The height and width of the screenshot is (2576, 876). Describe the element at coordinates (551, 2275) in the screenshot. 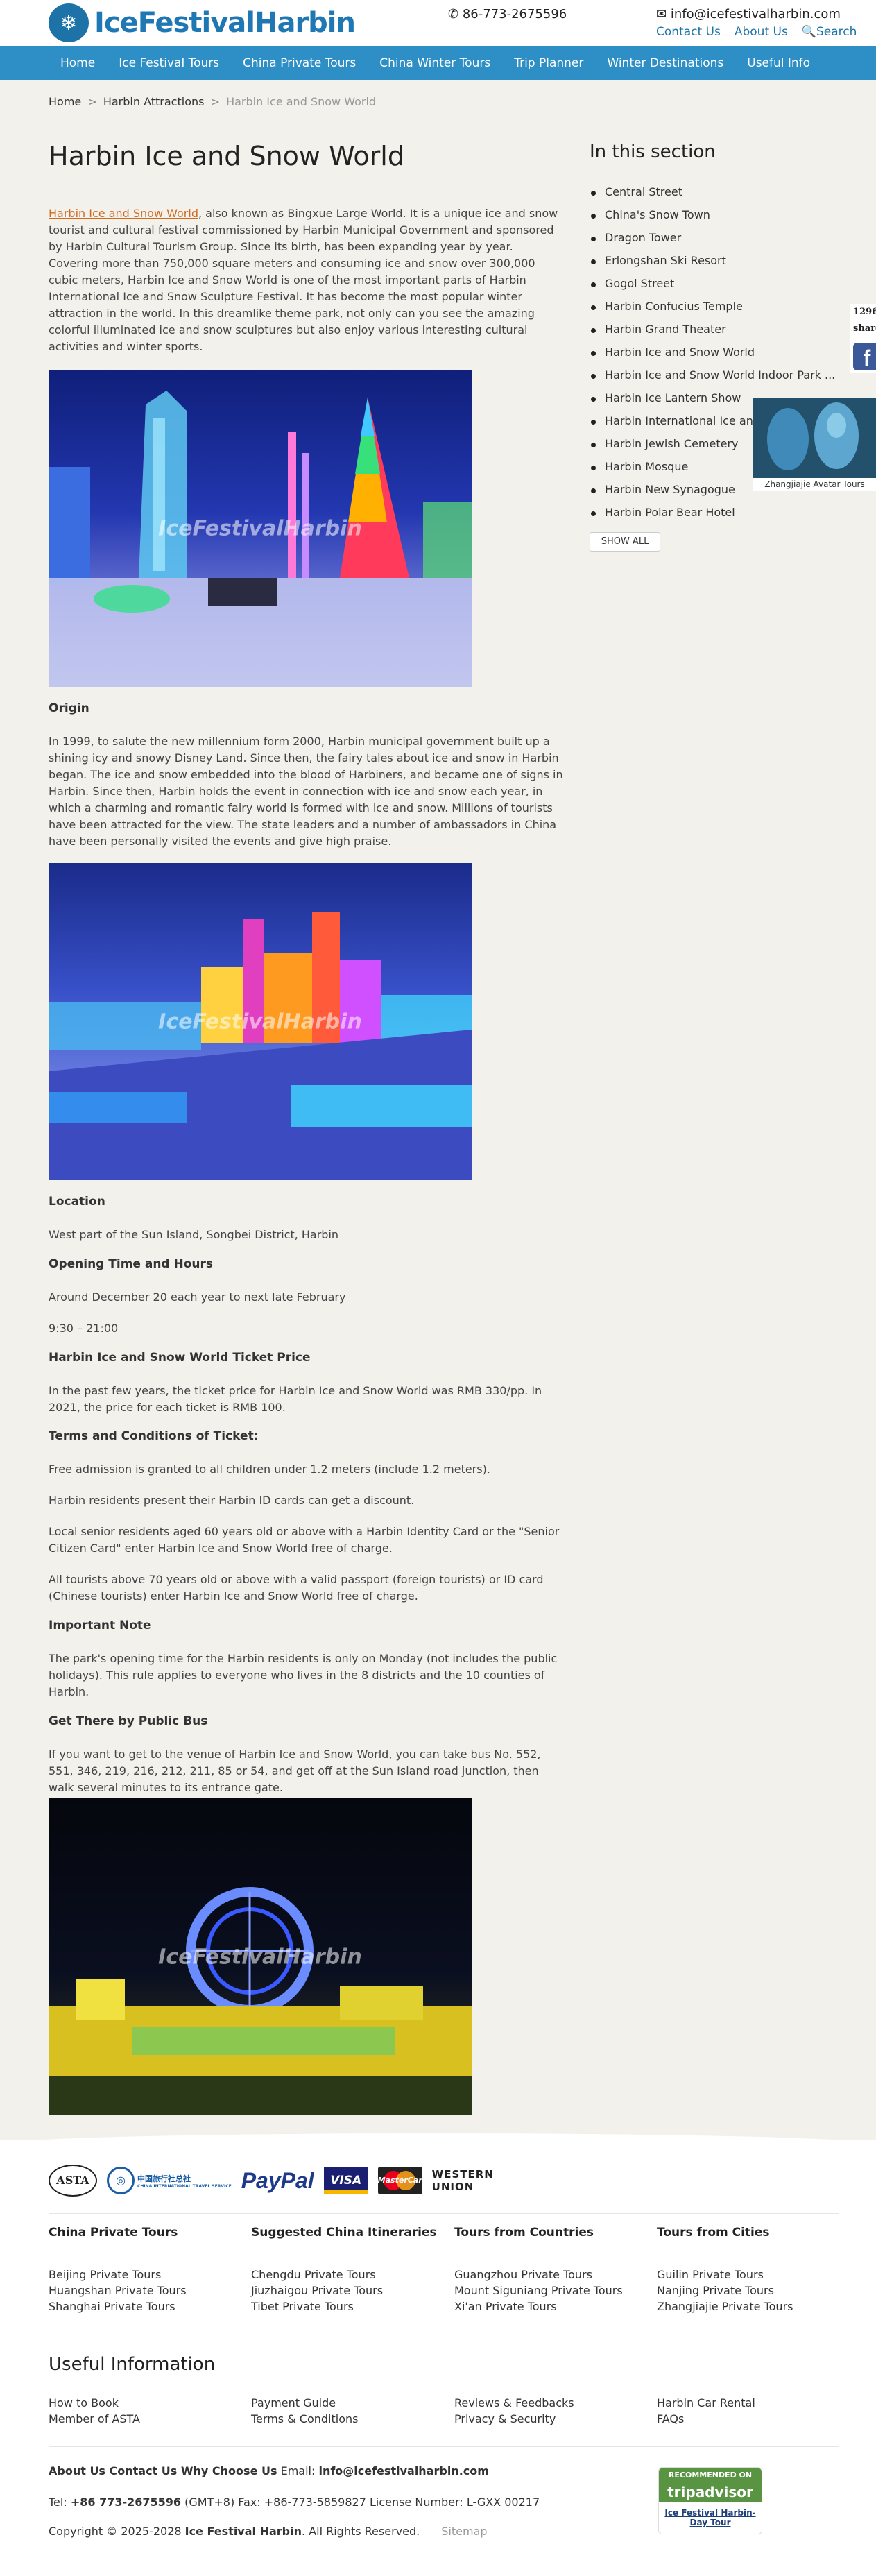

I see `footer-link: Guangzhou Private Tours` at that location.